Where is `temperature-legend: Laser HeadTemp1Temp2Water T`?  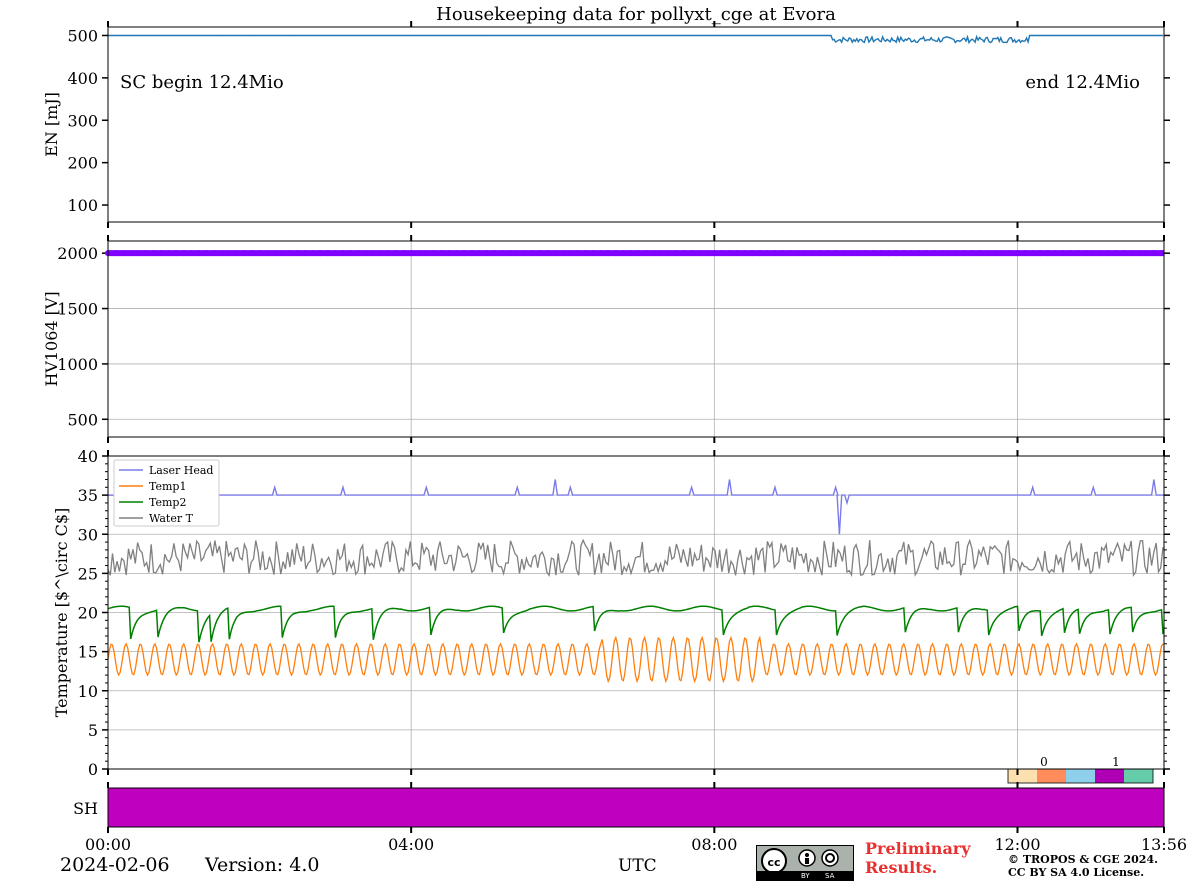
temperature-legend: Laser HeadTemp1Temp2Water T is located at coordinates (166, 493).